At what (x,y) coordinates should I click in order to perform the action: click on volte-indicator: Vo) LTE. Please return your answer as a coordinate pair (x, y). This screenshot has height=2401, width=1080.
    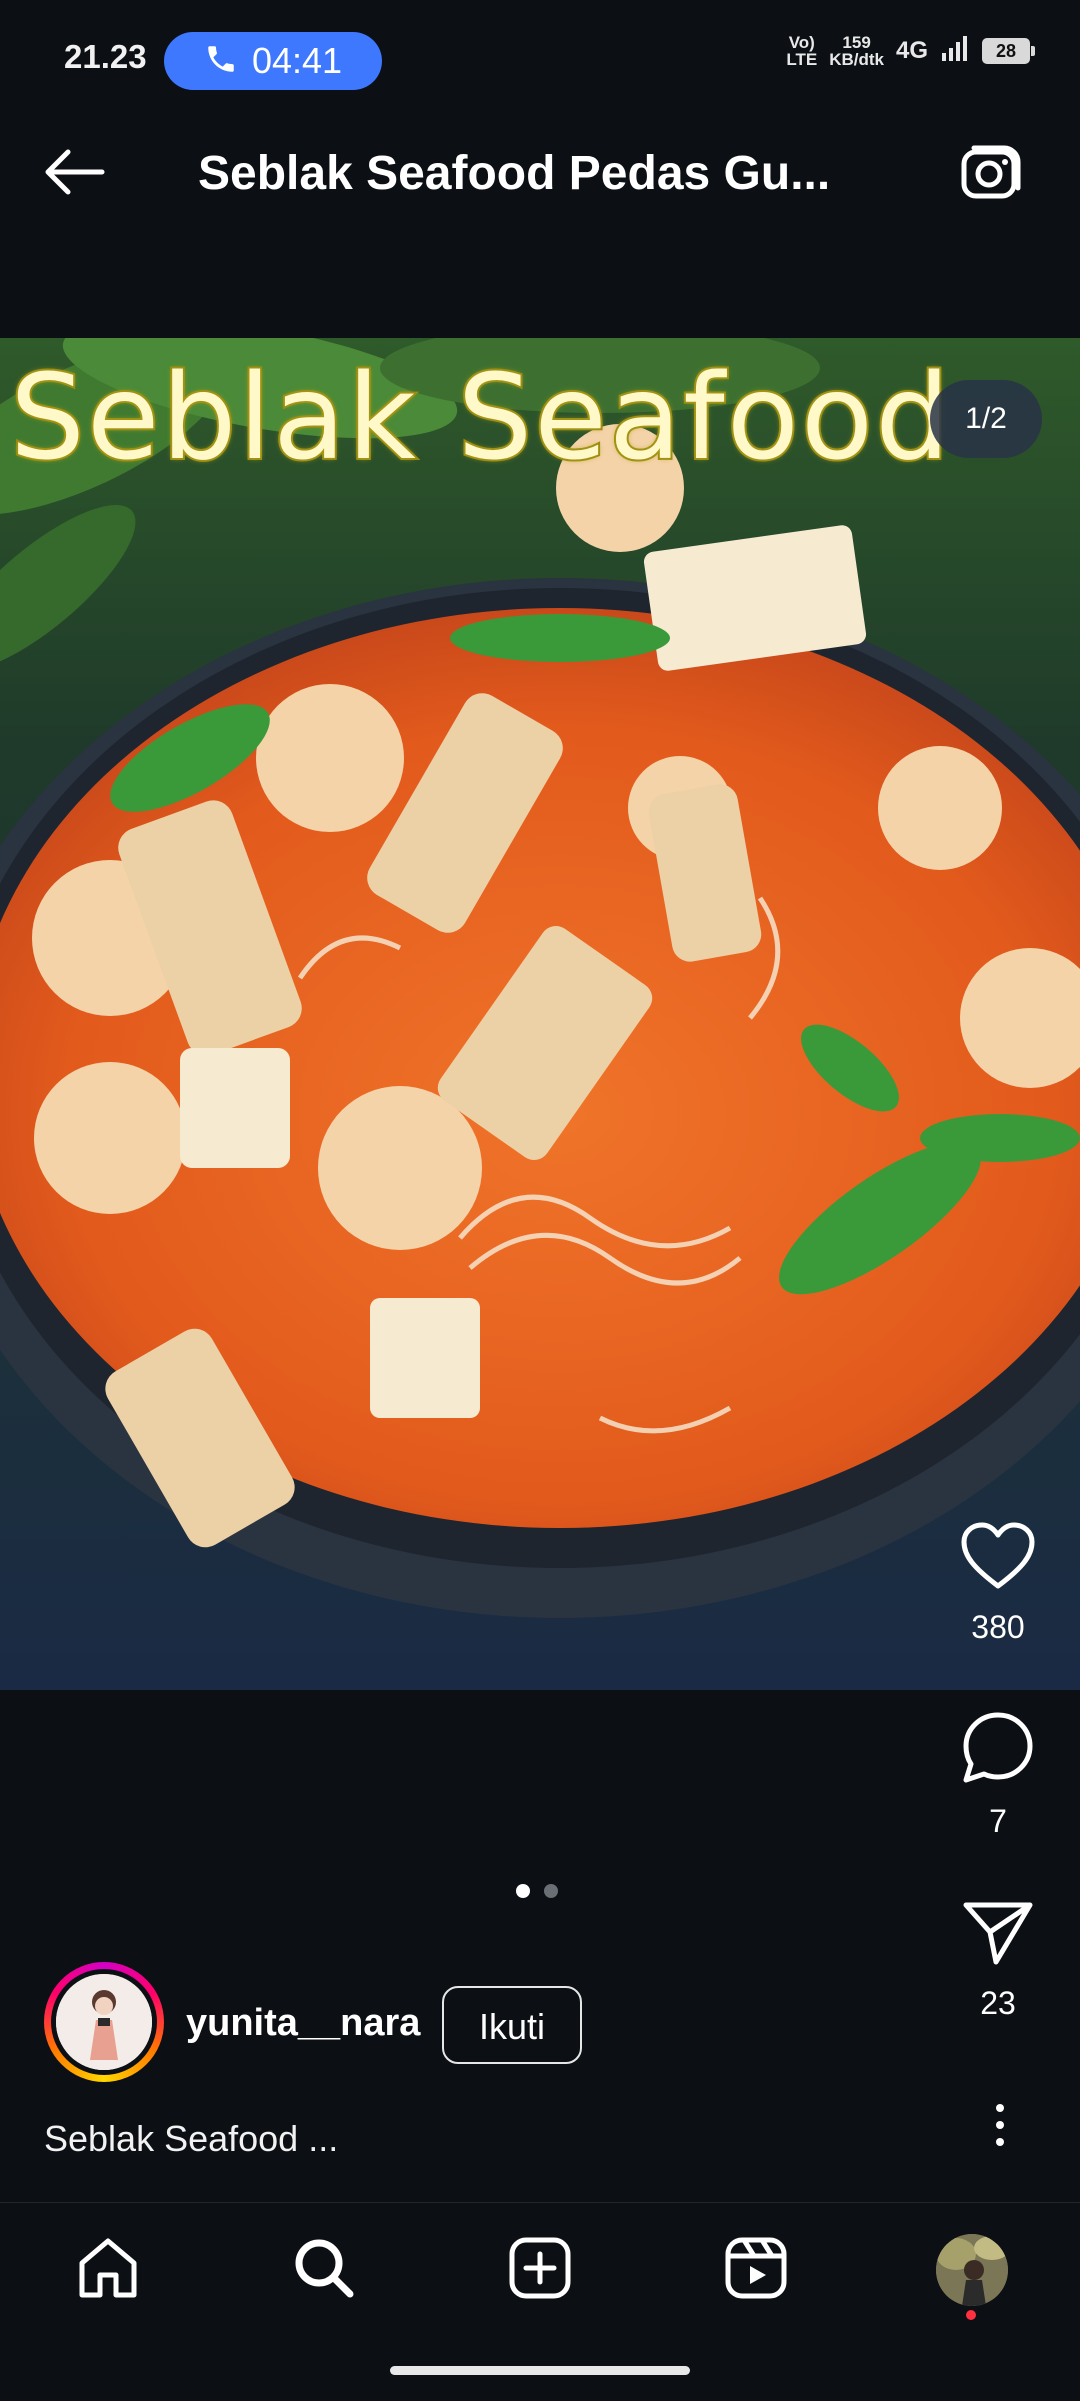
    Looking at the image, I should click on (802, 51).